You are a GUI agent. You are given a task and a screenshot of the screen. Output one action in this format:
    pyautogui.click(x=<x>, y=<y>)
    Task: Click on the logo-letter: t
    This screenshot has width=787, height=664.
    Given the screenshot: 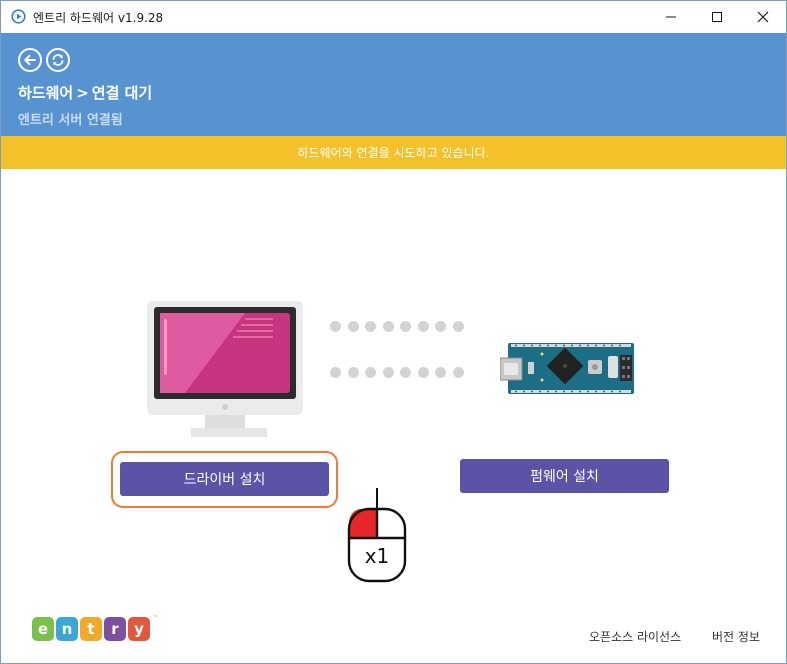 What is the action you would take?
    pyautogui.click(x=91, y=629)
    